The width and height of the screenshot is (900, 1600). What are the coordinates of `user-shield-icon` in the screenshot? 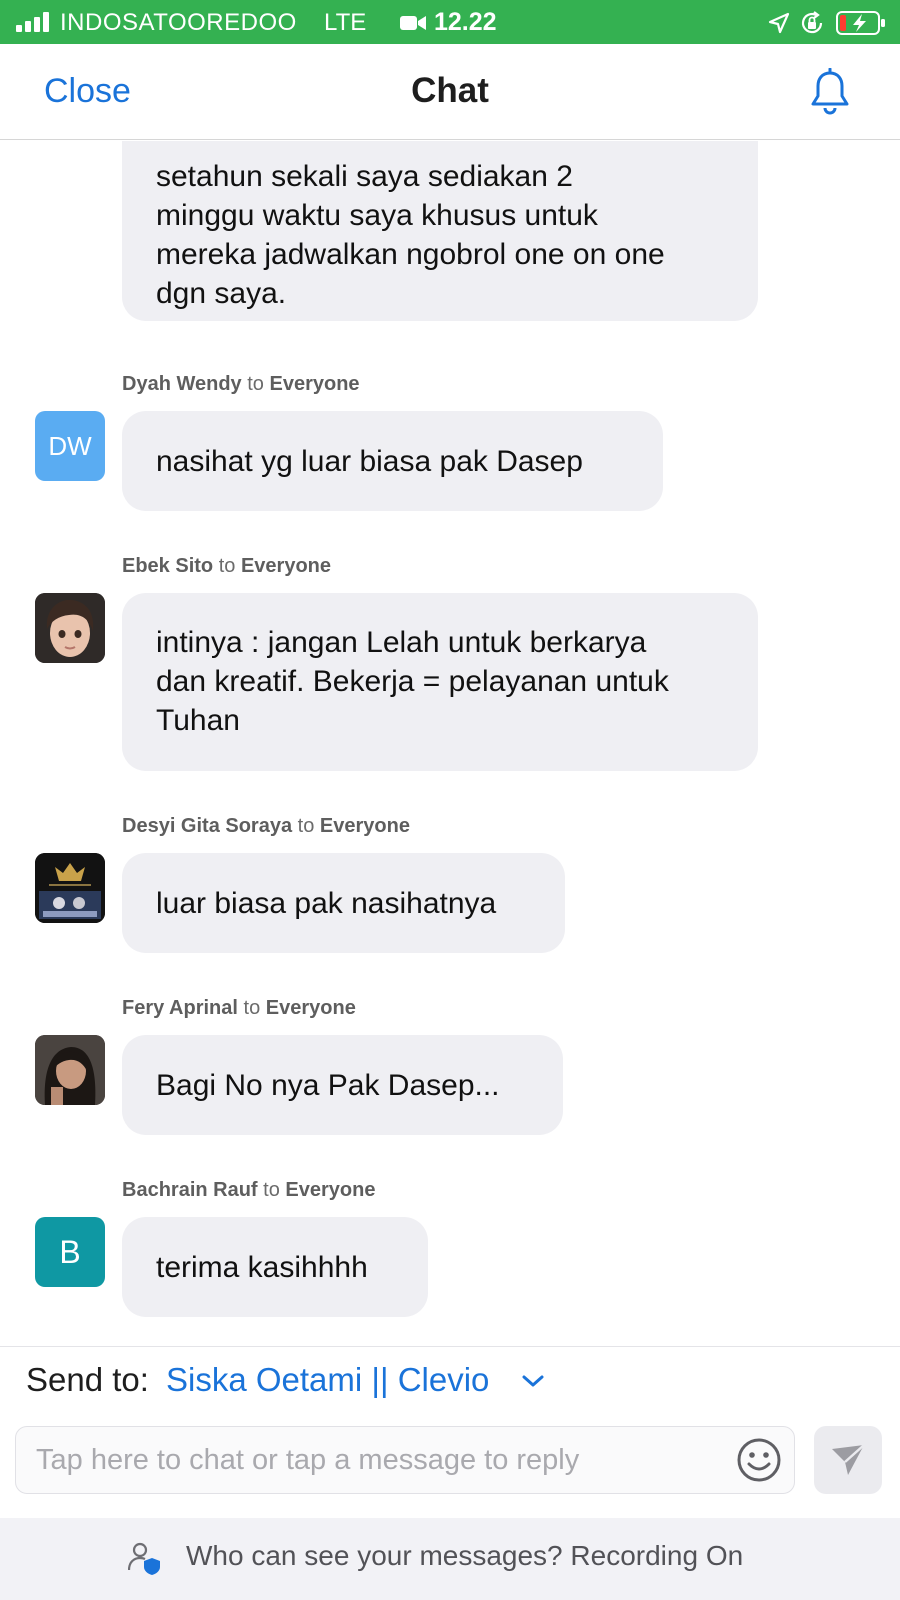 It's located at (144, 1558).